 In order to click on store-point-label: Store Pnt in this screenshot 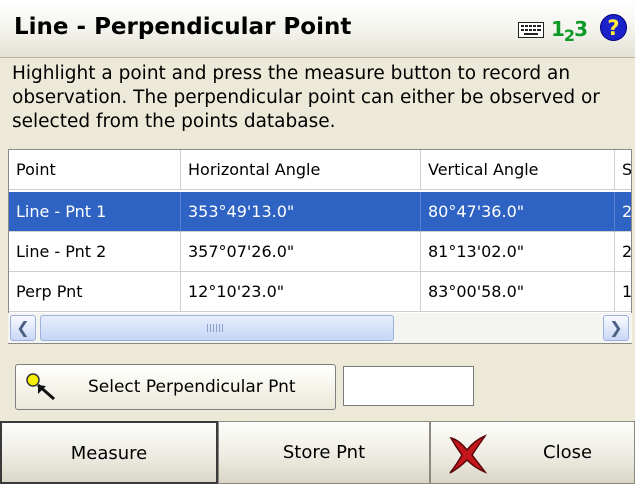, I will do `click(324, 452)`.